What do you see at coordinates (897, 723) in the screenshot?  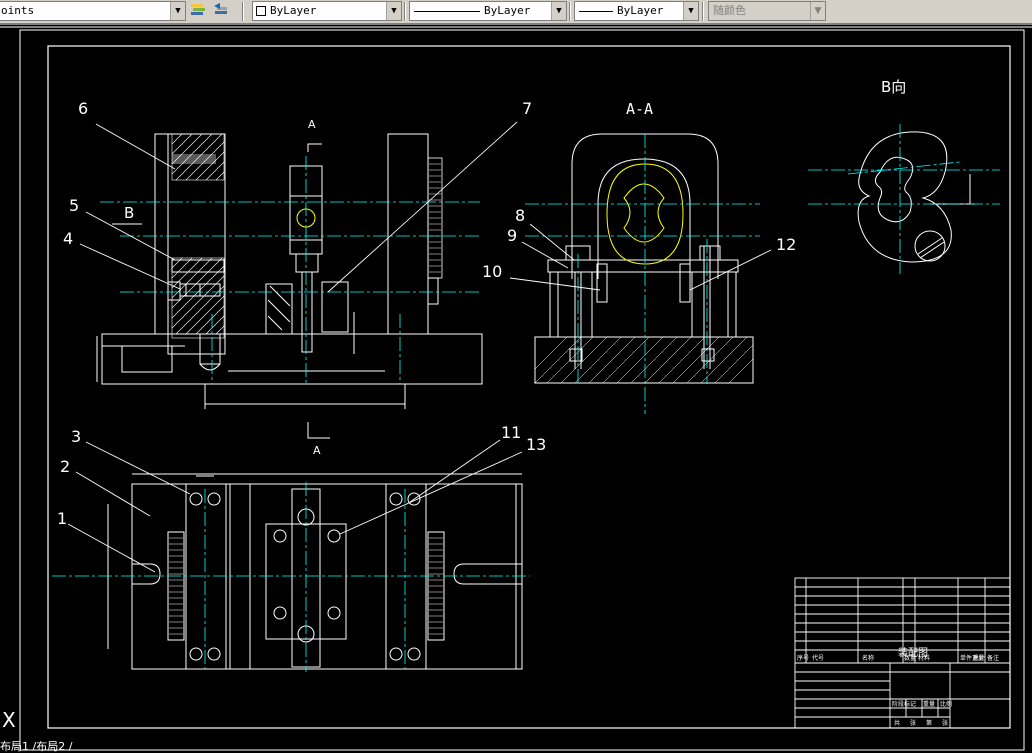 I see `tb-label-3: 共` at bounding box center [897, 723].